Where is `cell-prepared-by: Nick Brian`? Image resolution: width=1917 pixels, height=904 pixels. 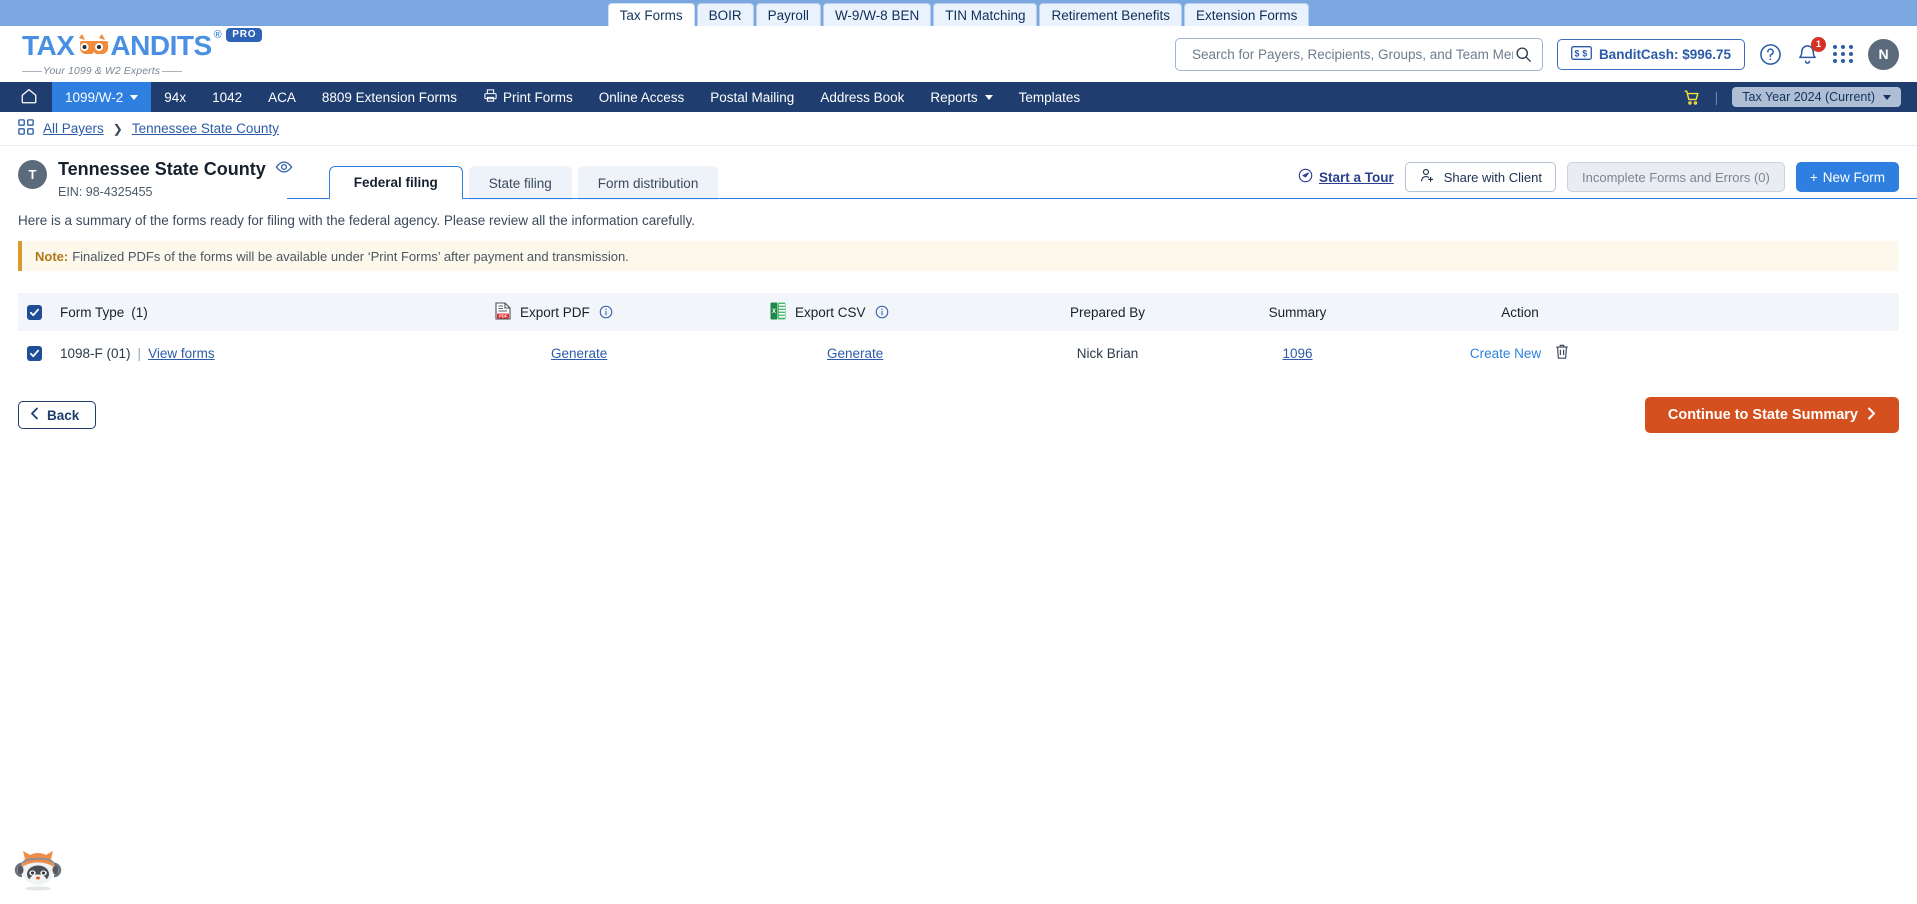
cell-prepared-by: Nick Brian is located at coordinates (1107, 353).